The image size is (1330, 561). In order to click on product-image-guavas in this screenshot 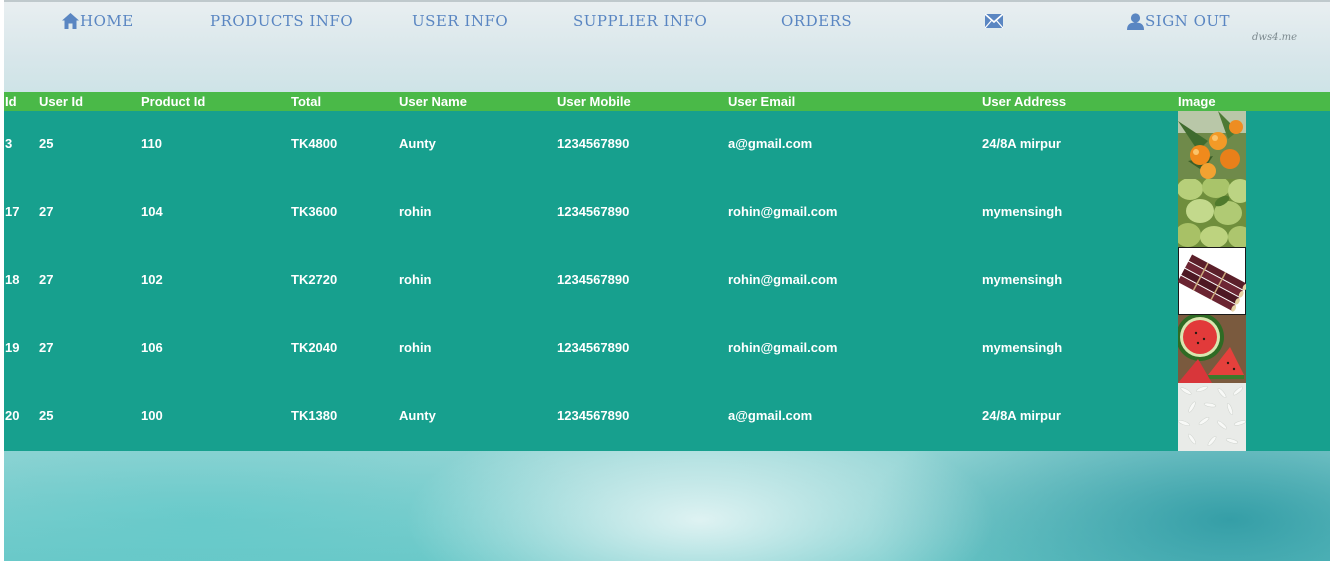, I will do `click(1212, 213)`.